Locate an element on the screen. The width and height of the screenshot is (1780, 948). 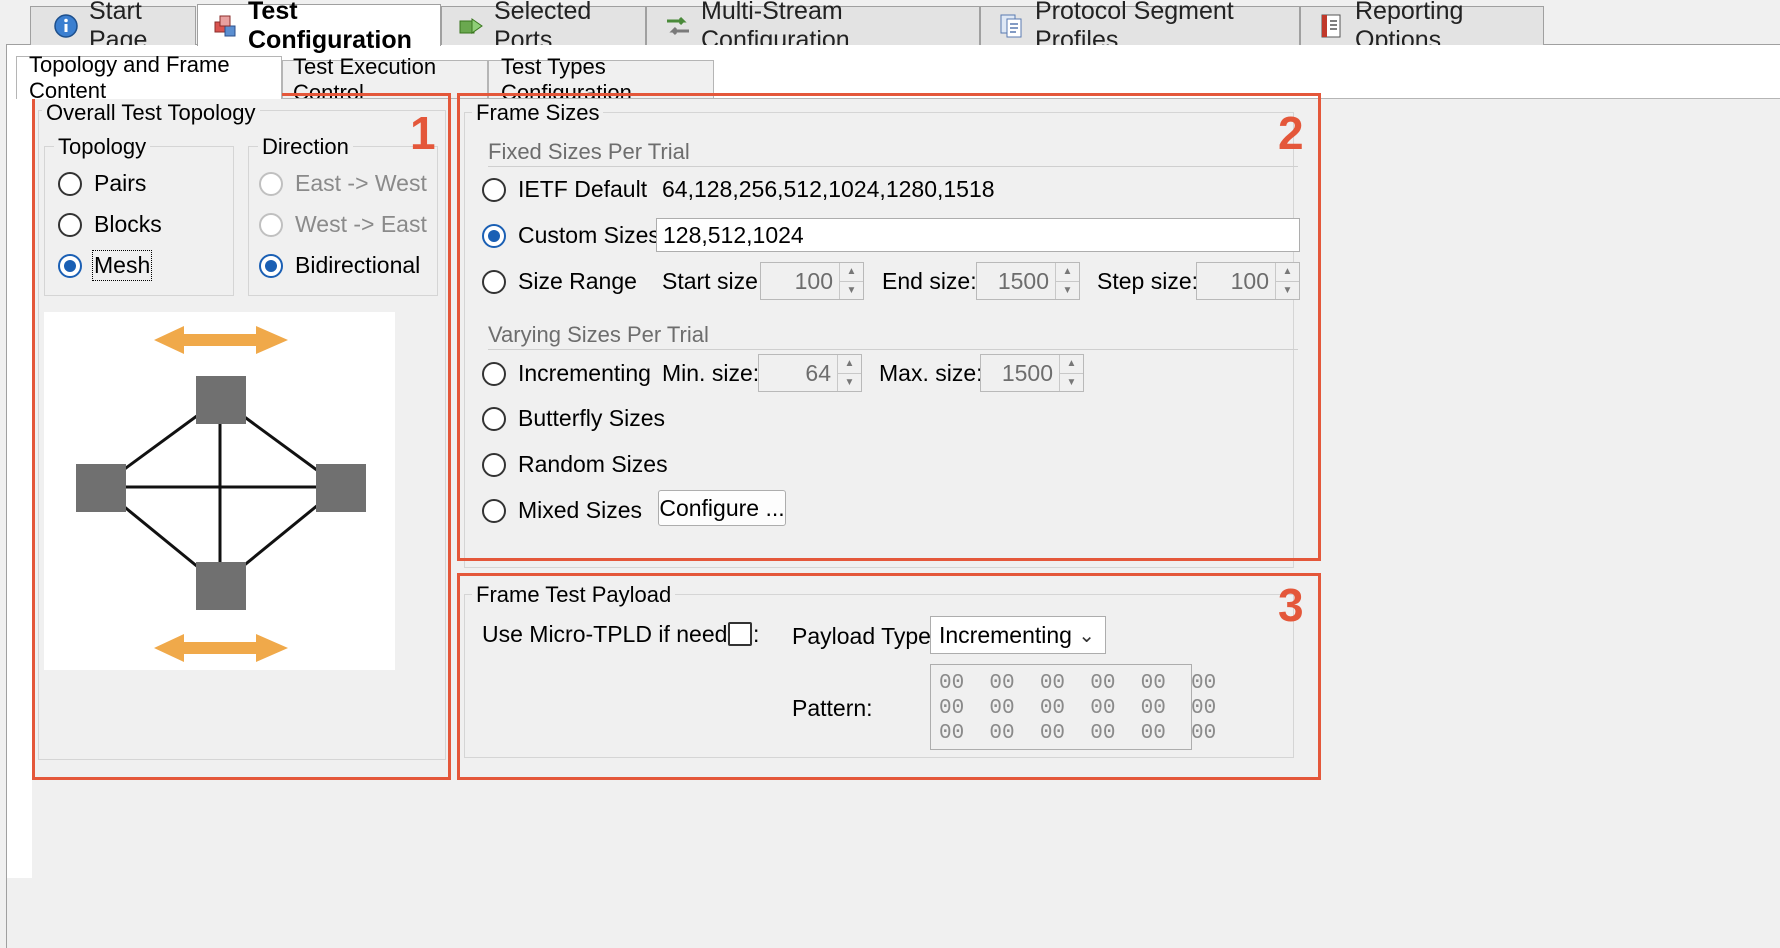
tab-multi-stream-configuration: Multi-Stream Configuration is located at coordinates (813, 27).